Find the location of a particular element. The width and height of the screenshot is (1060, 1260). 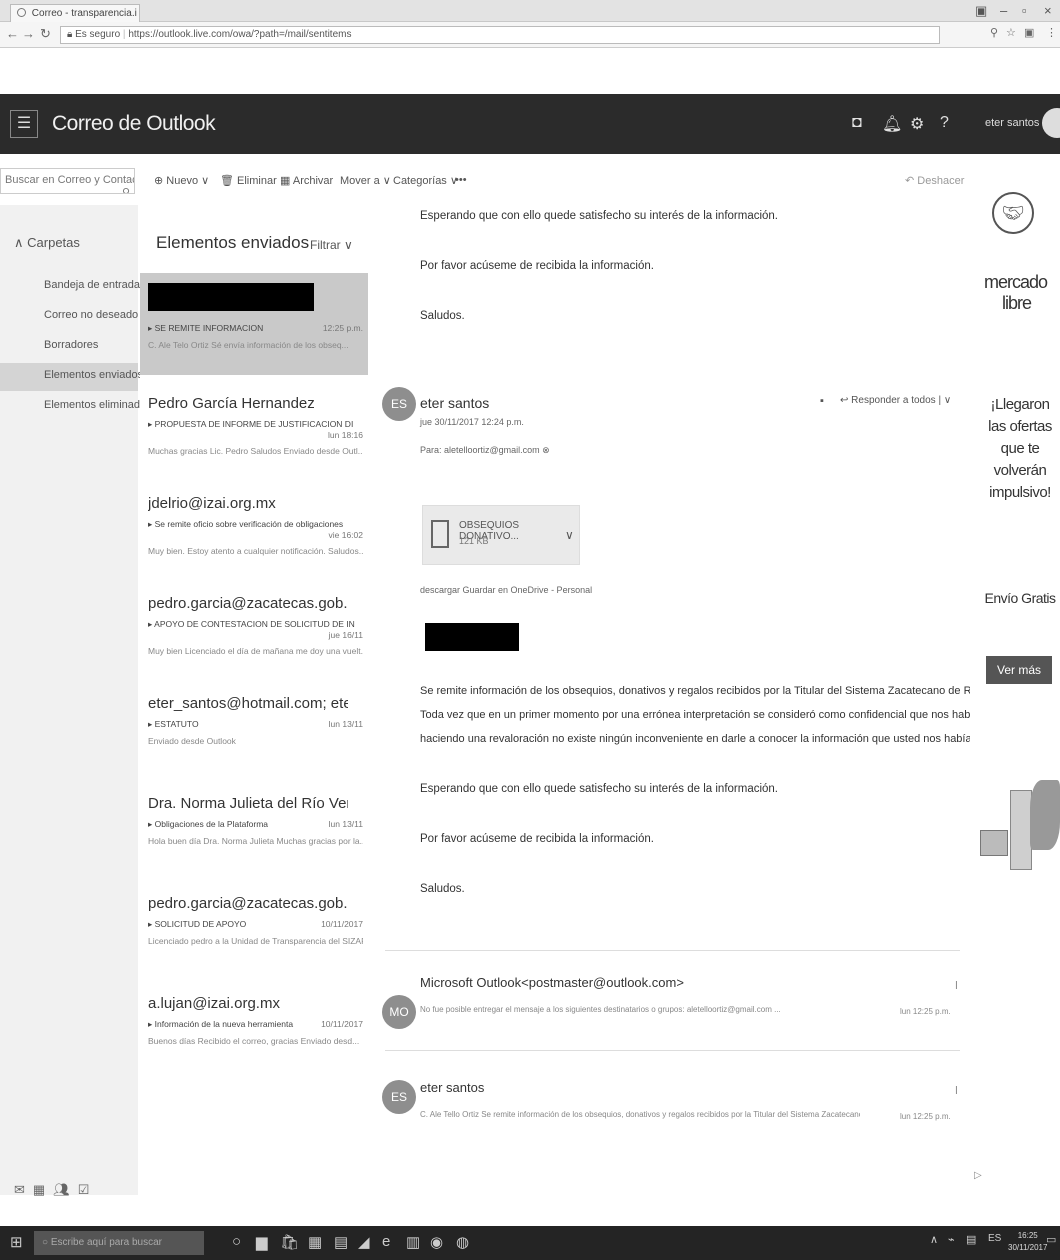

attachment-actions: descargar Guardar en OneDrive - Personal is located at coordinates (506, 590).